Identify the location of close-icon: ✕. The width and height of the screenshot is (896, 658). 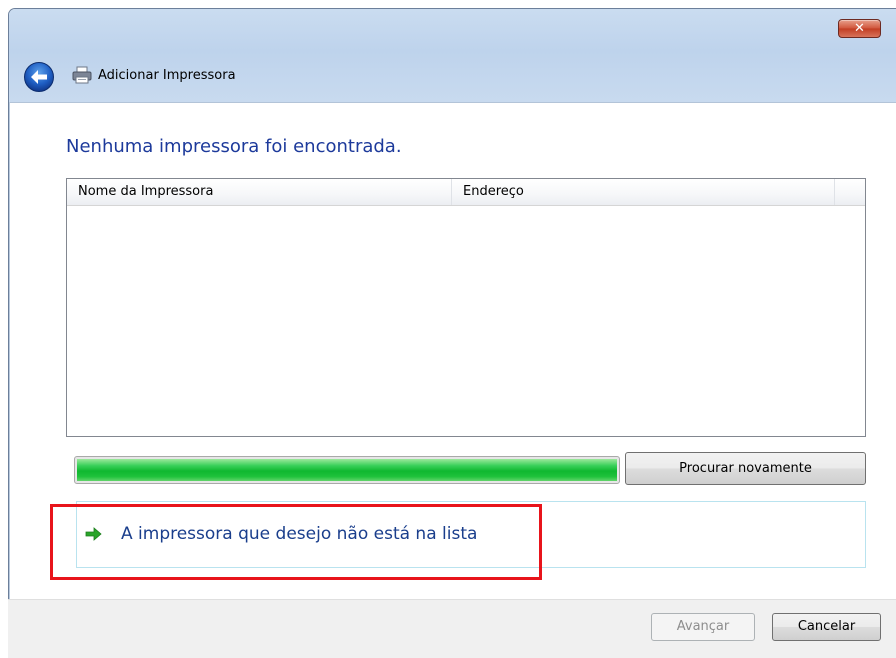
(859, 28).